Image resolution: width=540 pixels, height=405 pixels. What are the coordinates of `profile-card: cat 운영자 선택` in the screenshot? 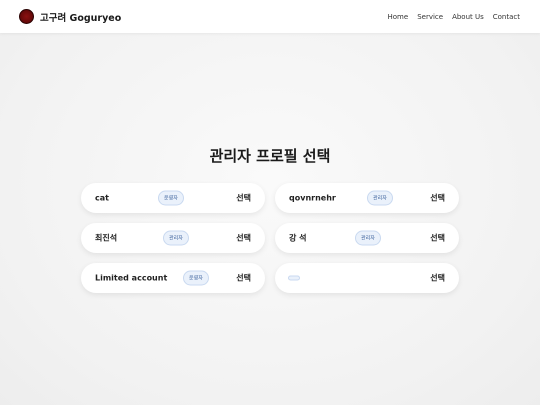 It's located at (173, 198).